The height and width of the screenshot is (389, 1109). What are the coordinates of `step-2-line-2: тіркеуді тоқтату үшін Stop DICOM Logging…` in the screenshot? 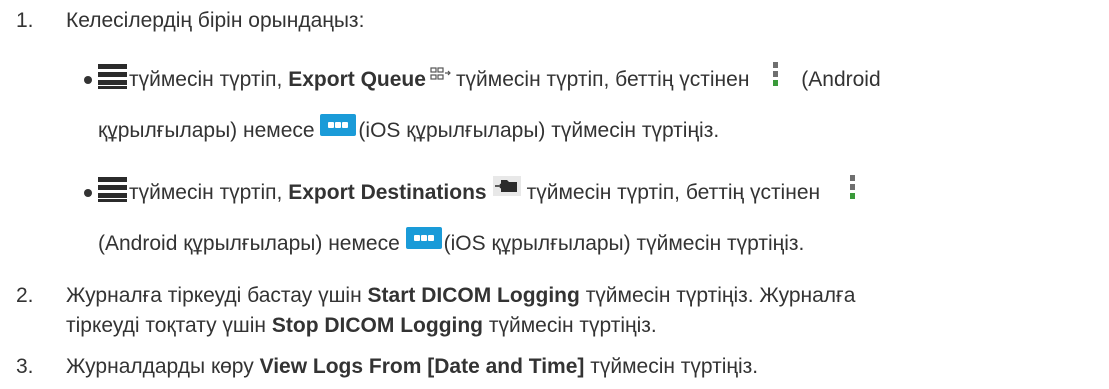 It's located at (361, 326).